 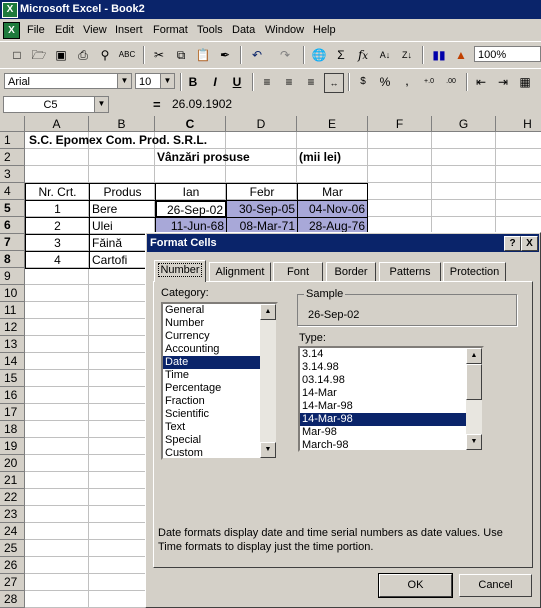 What do you see at coordinates (285, 55) in the screenshot?
I see `redo-icon: ↷` at bounding box center [285, 55].